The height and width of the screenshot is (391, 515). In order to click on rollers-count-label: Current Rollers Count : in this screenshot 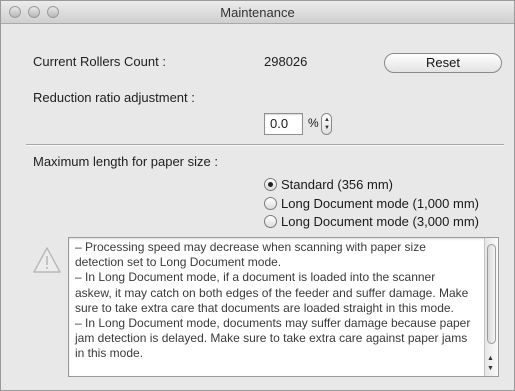, I will do `click(99, 61)`.